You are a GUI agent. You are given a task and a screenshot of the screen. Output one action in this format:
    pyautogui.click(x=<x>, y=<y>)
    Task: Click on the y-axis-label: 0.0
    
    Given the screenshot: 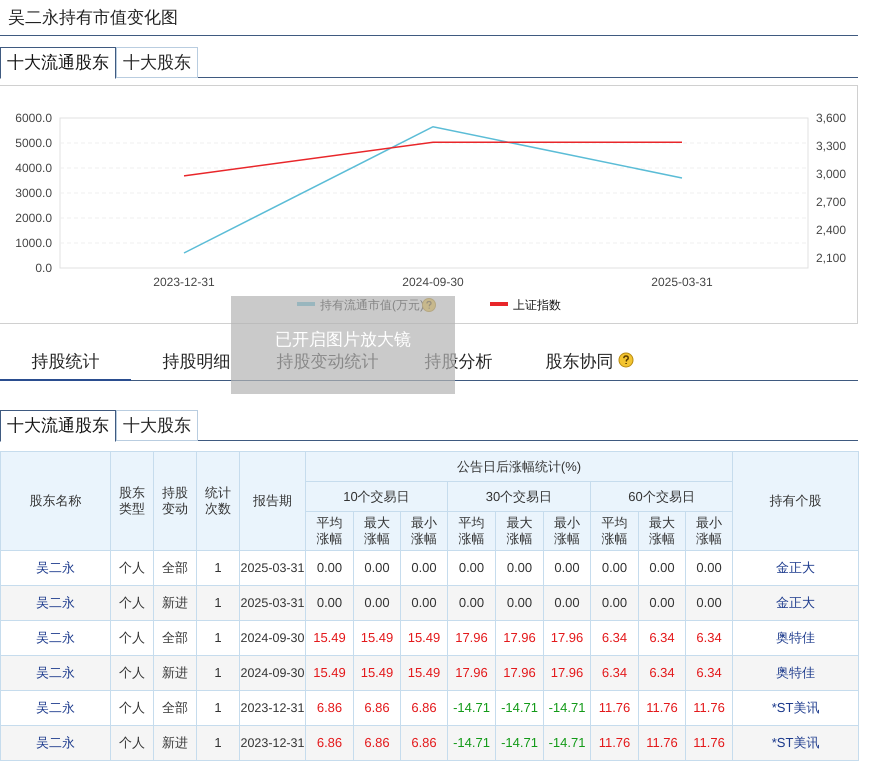 What is the action you would take?
    pyautogui.click(x=43, y=268)
    